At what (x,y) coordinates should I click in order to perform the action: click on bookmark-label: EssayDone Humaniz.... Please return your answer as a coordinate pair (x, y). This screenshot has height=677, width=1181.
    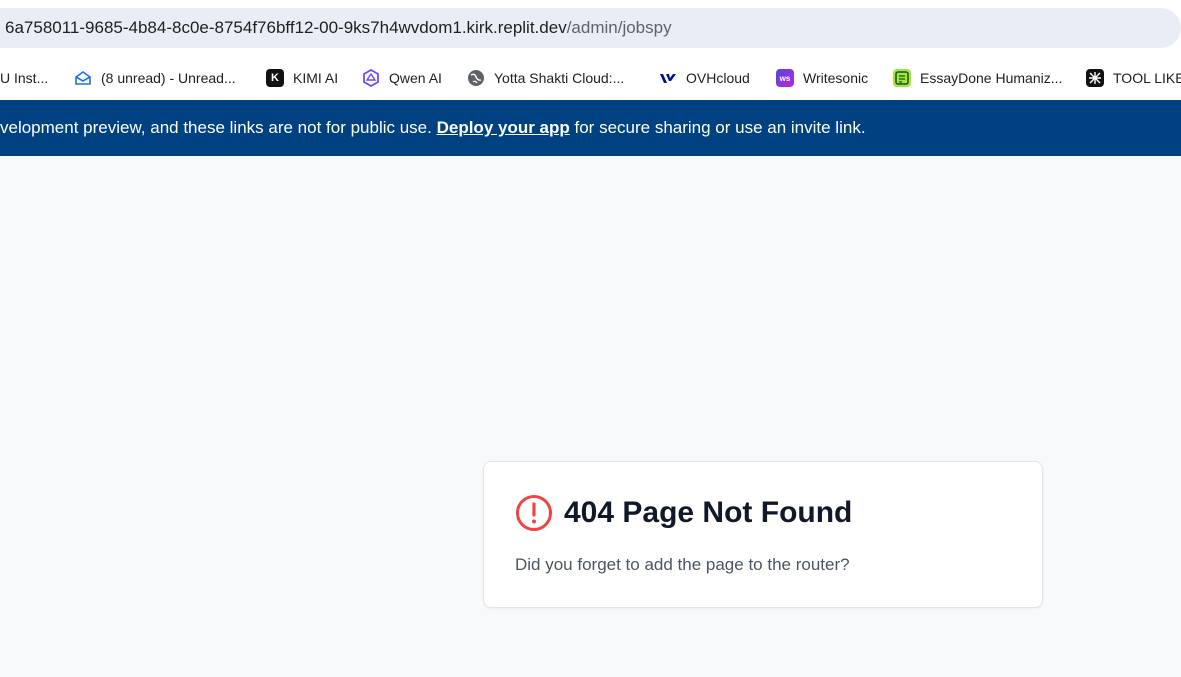
    Looking at the image, I should click on (991, 78).